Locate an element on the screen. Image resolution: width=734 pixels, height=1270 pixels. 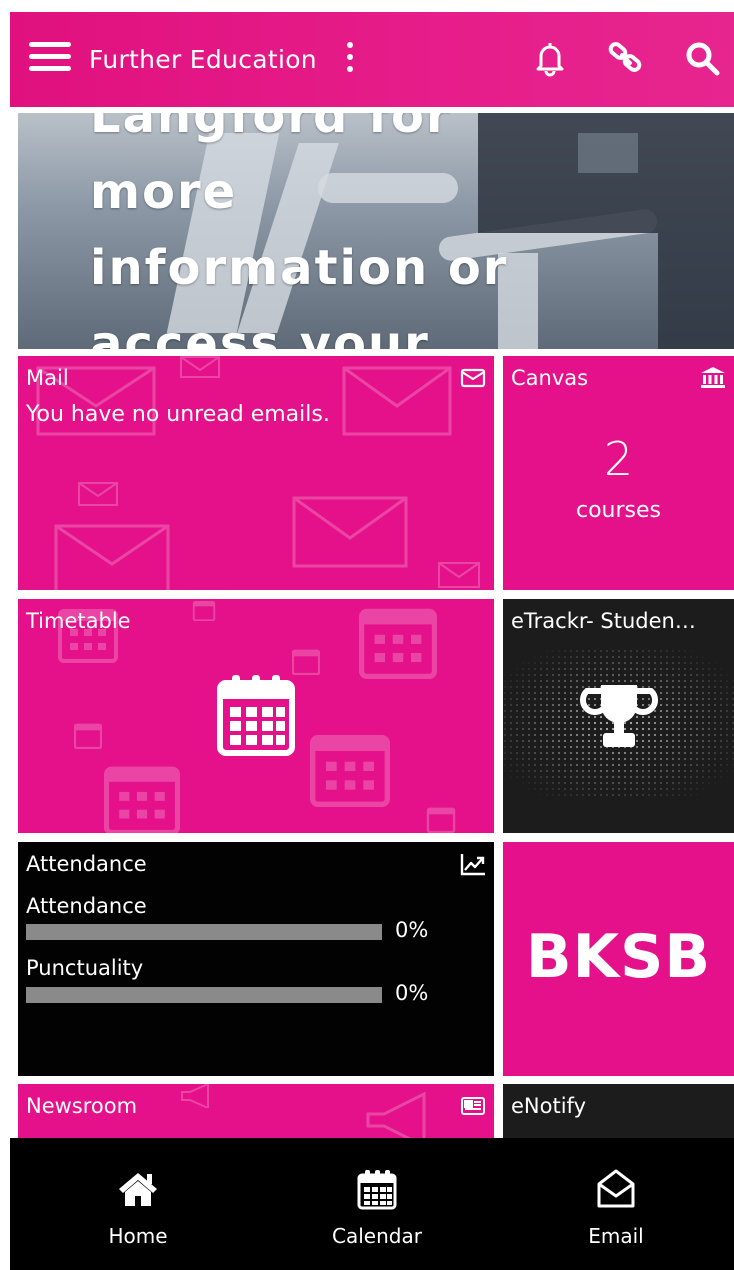
newsroom-tile-label: Newsroom is located at coordinates (82, 1106).